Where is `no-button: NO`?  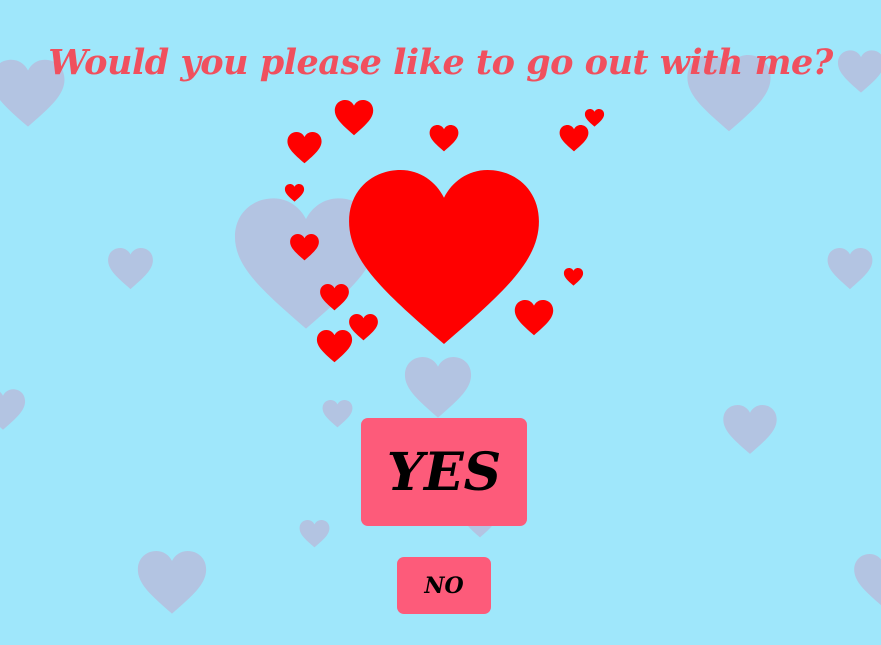 no-button: NO is located at coordinates (444, 585).